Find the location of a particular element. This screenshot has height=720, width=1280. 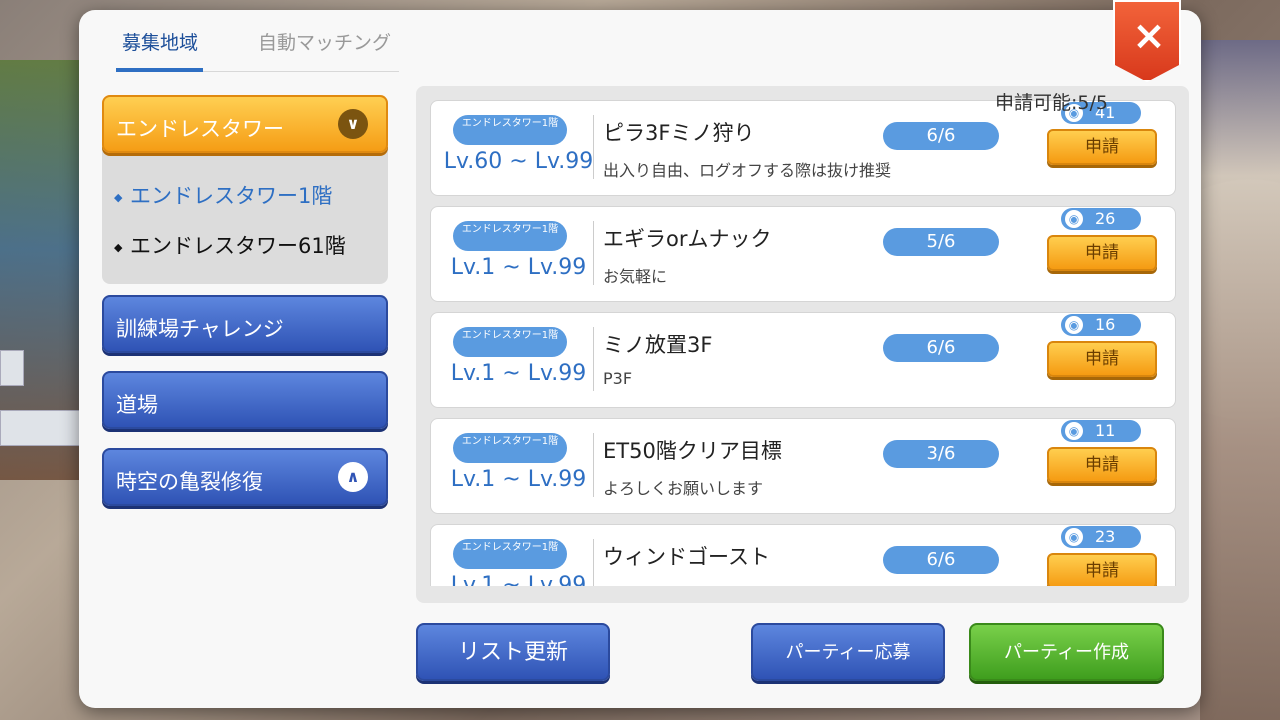

sub-item-label: エンドレスタワー1階 is located at coordinates (231, 196).